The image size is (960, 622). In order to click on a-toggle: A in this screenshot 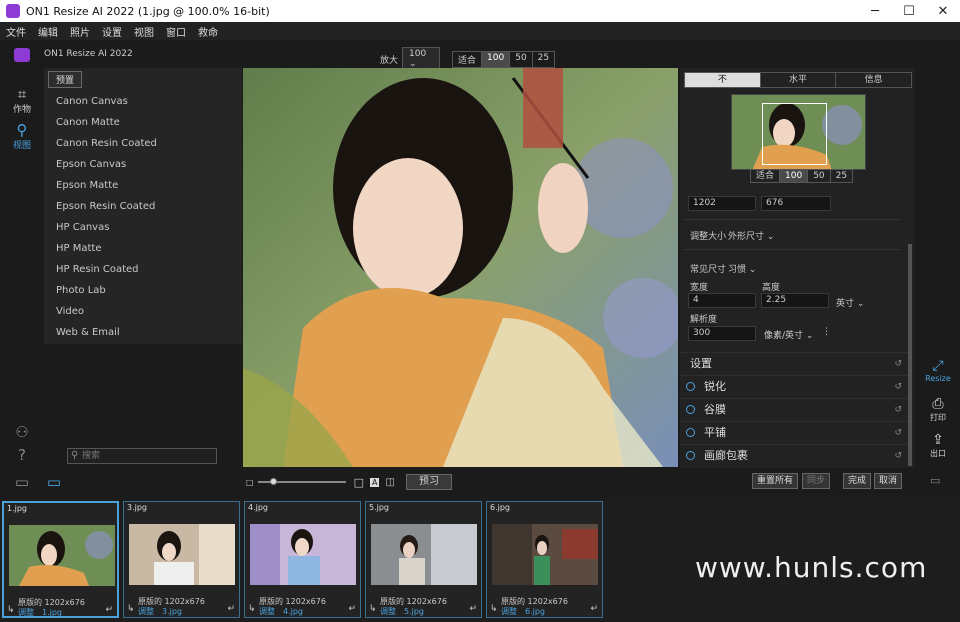, I will do `click(374, 482)`.